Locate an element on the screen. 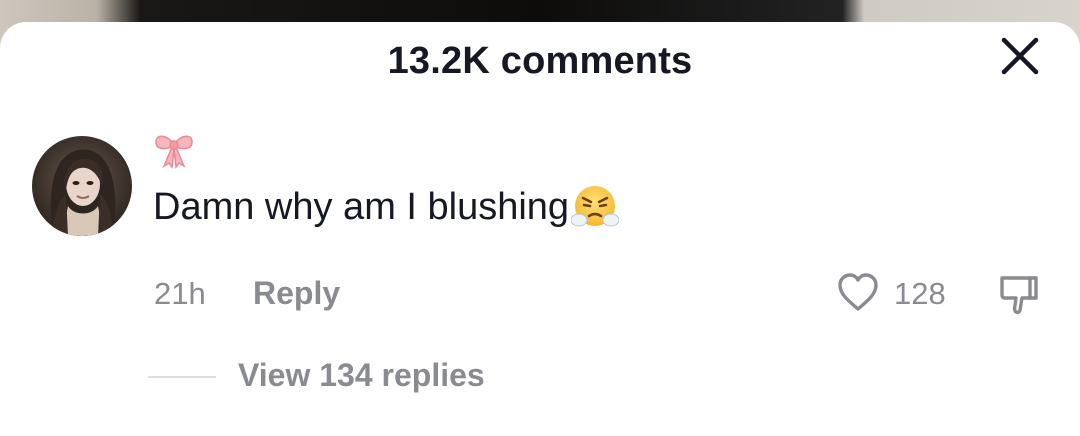 Image resolution: width=1080 pixels, height=436 pixels. thumbs-down-icon is located at coordinates (1019, 295).